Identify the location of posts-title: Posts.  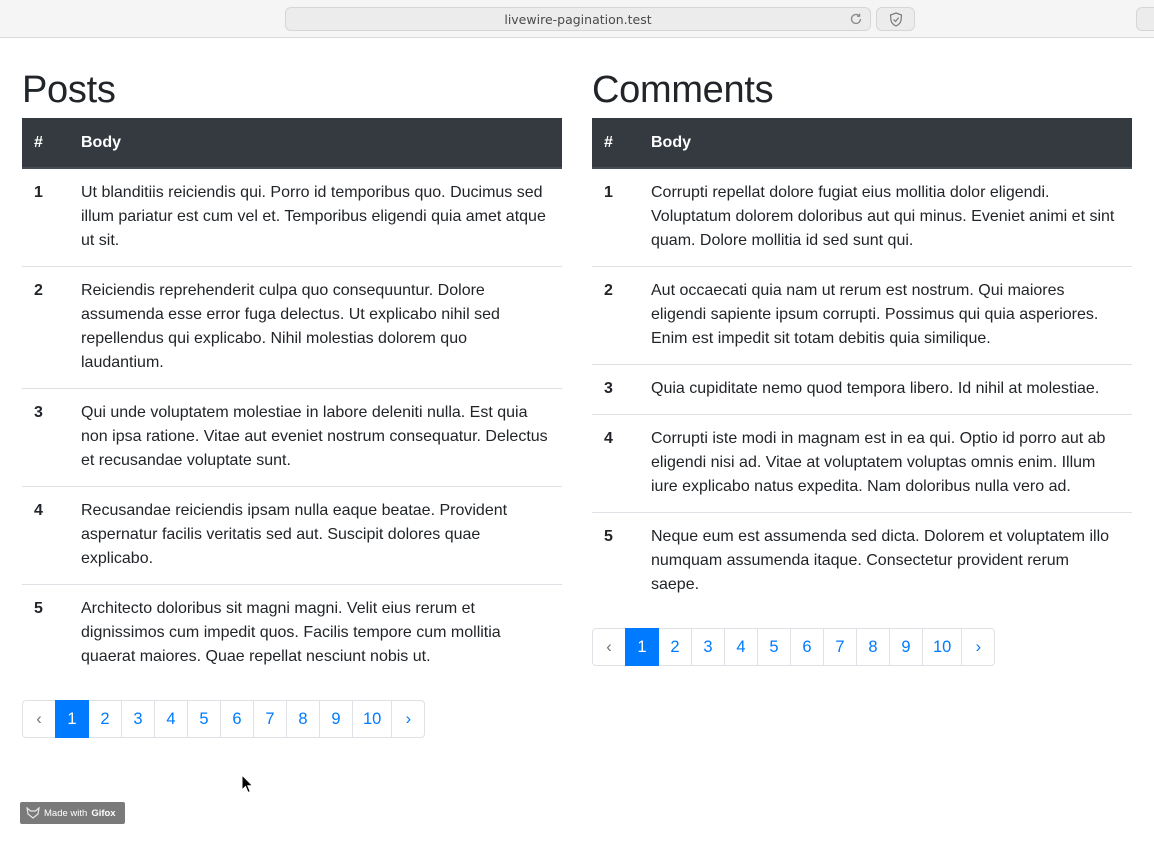
(69, 90).